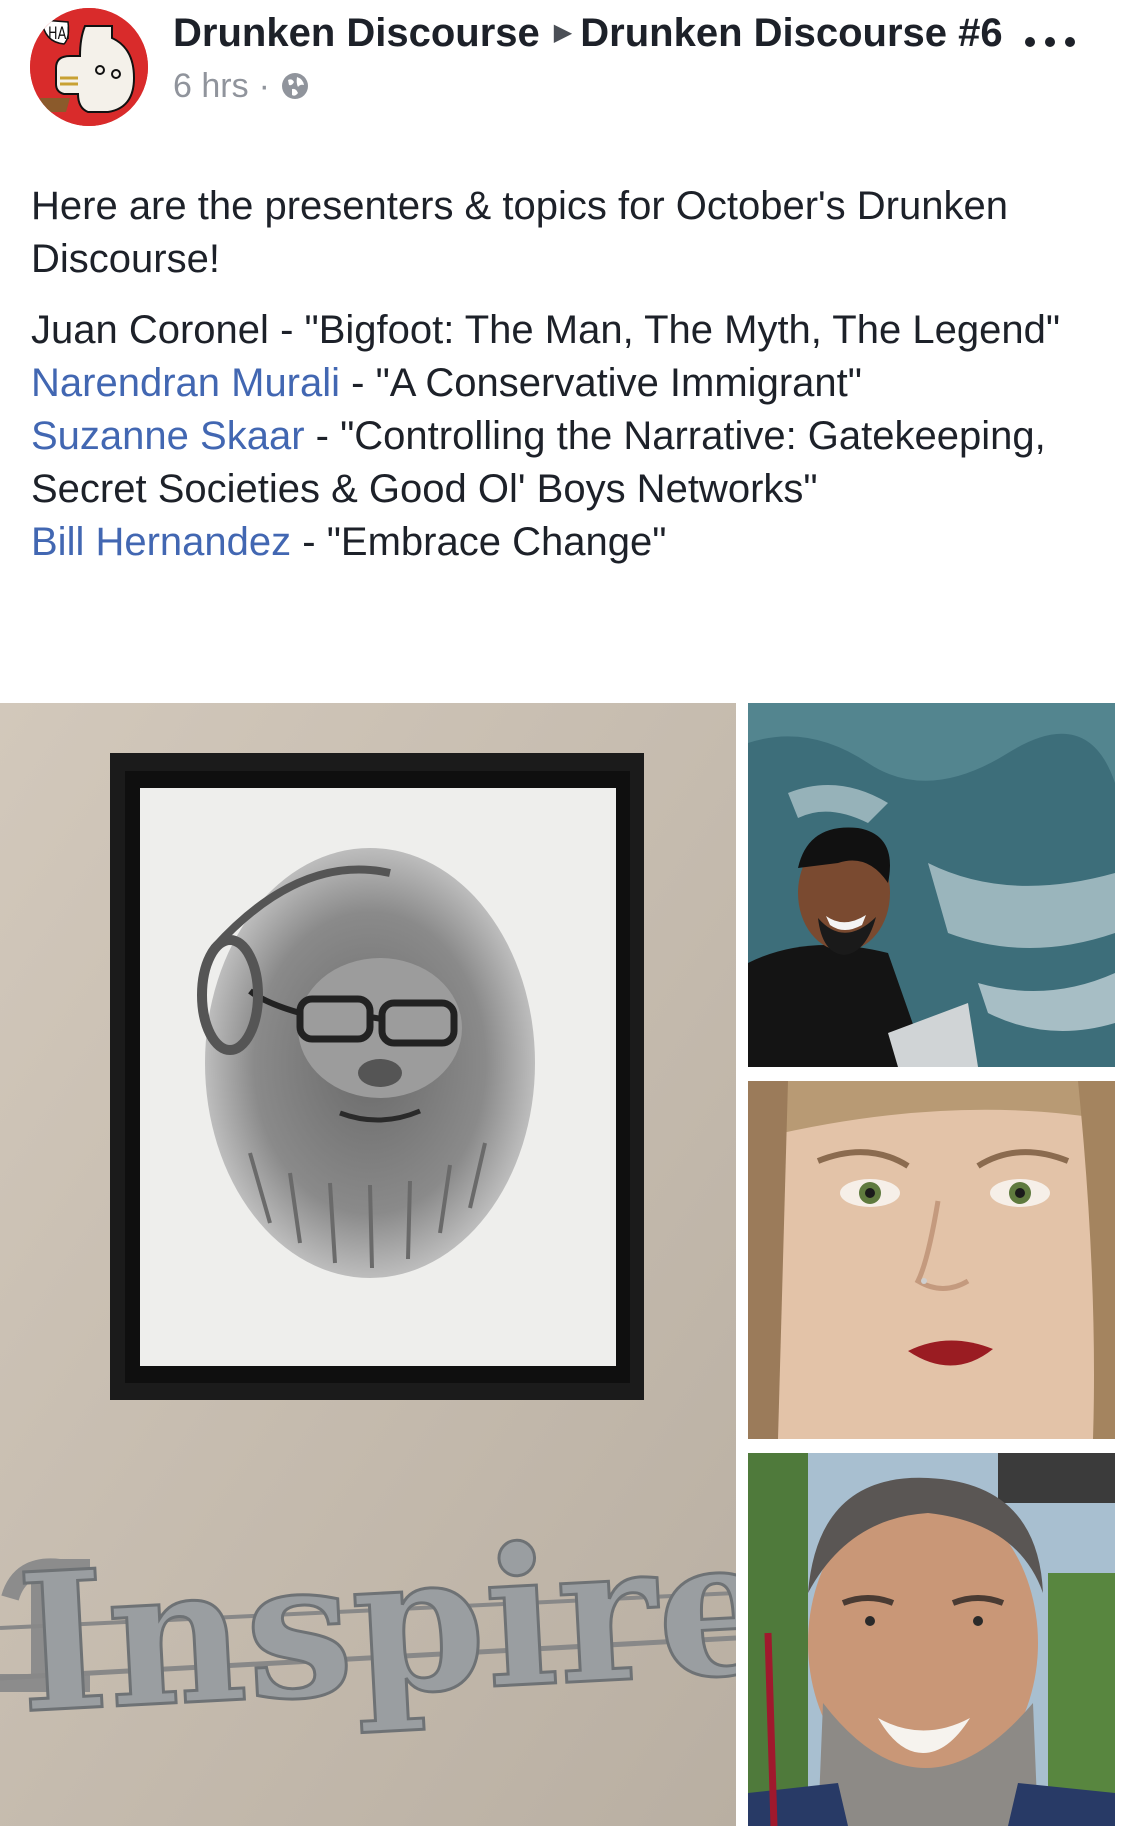 Image resolution: width=1125 pixels, height=1826 pixels. What do you see at coordinates (295, 86) in the screenshot?
I see `globe-icon` at bounding box center [295, 86].